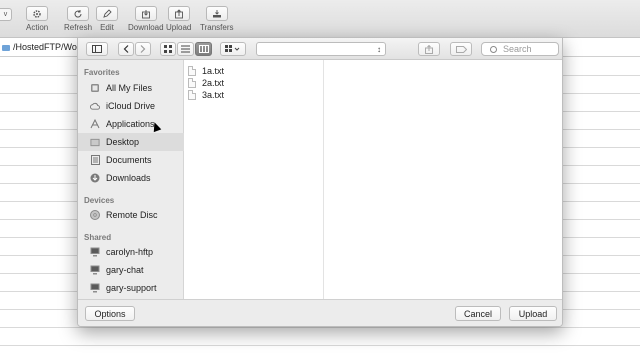 Image resolution: width=640 pixels, height=360 pixels. Describe the element at coordinates (123, 142) in the screenshot. I see `sidebar-item-label: Desktop` at that location.